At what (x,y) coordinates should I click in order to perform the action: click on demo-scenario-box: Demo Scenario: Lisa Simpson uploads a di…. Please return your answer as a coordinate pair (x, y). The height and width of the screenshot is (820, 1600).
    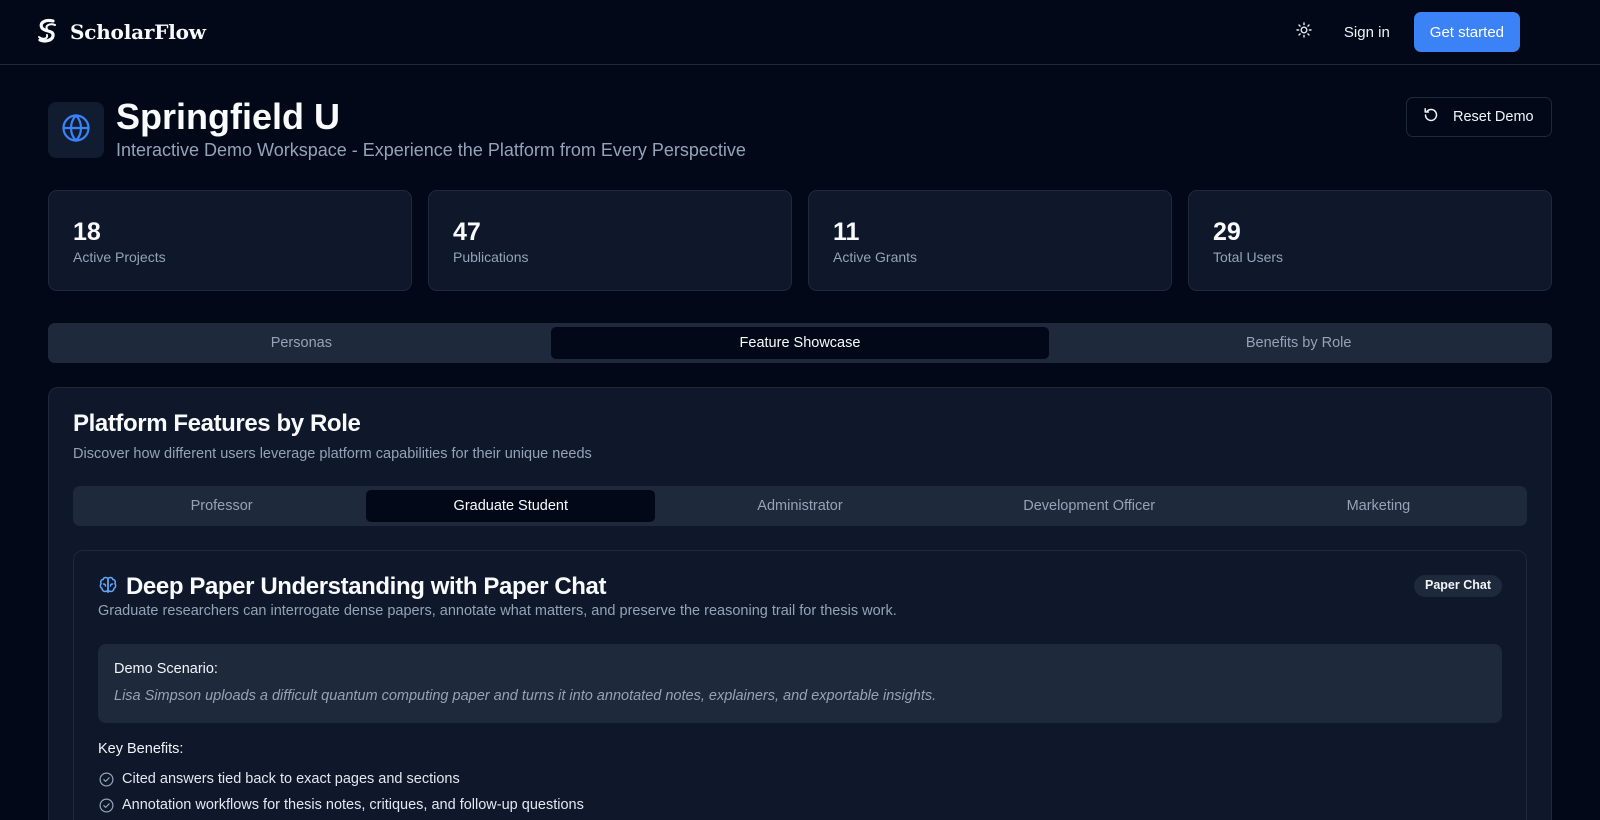
    Looking at the image, I should click on (800, 683).